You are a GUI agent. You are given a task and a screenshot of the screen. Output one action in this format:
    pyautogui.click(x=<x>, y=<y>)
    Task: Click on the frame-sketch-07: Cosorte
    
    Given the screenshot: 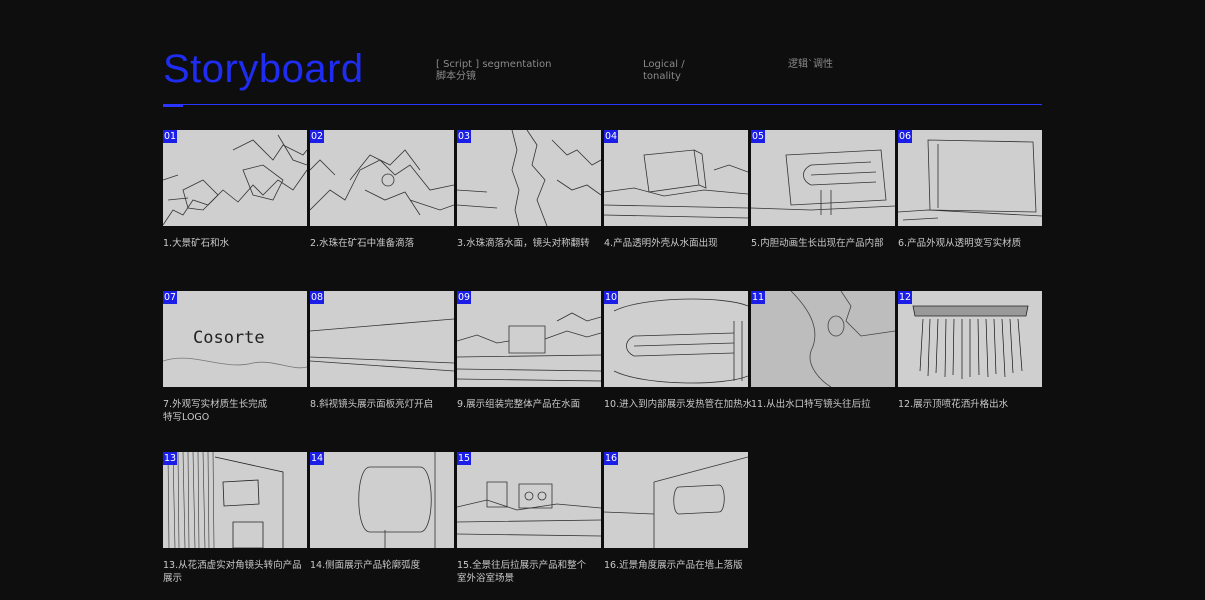 What is the action you would take?
    pyautogui.click(x=235, y=339)
    